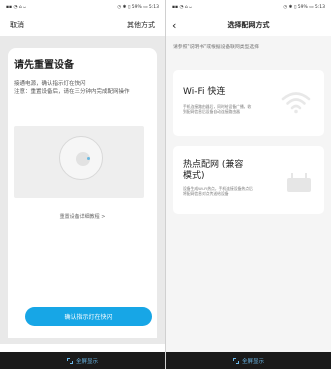 The height and width of the screenshot is (369, 331). I want to click on router-icon, so click(299, 182).